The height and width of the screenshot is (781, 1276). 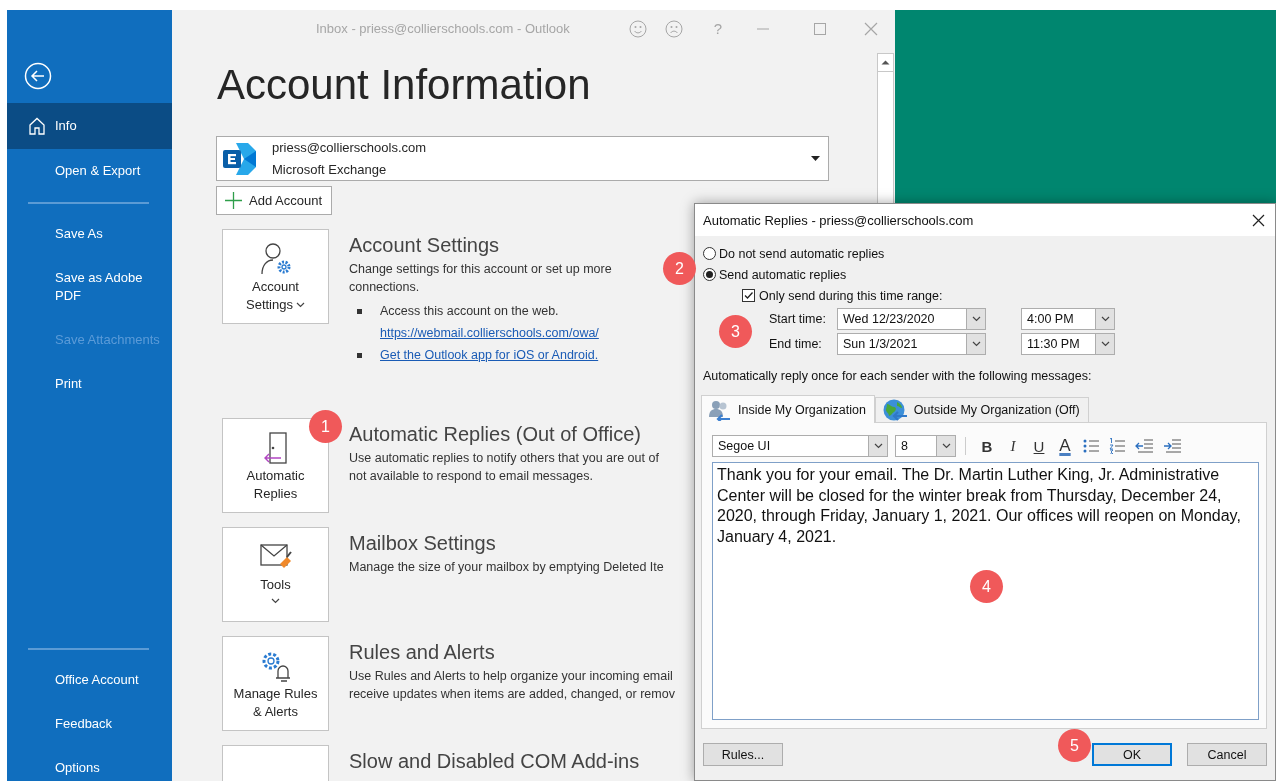 I want to click on font-field: Segoe UI, so click(x=790, y=446).